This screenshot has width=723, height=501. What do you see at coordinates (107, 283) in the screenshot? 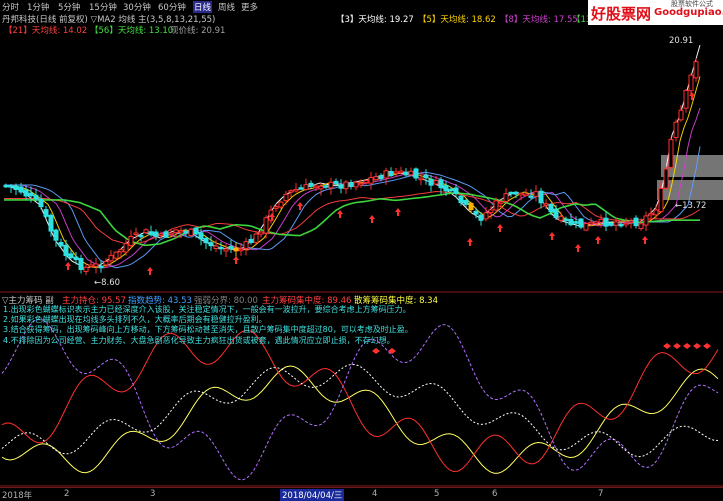
I see `low-price-label: ←8.60` at bounding box center [107, 283].